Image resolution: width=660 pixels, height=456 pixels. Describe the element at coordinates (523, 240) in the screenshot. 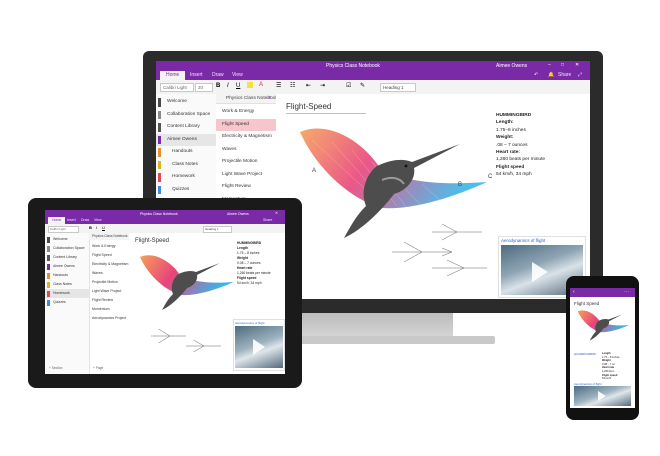

I see `video-title-link: Aerodynamics of flight` at that location.